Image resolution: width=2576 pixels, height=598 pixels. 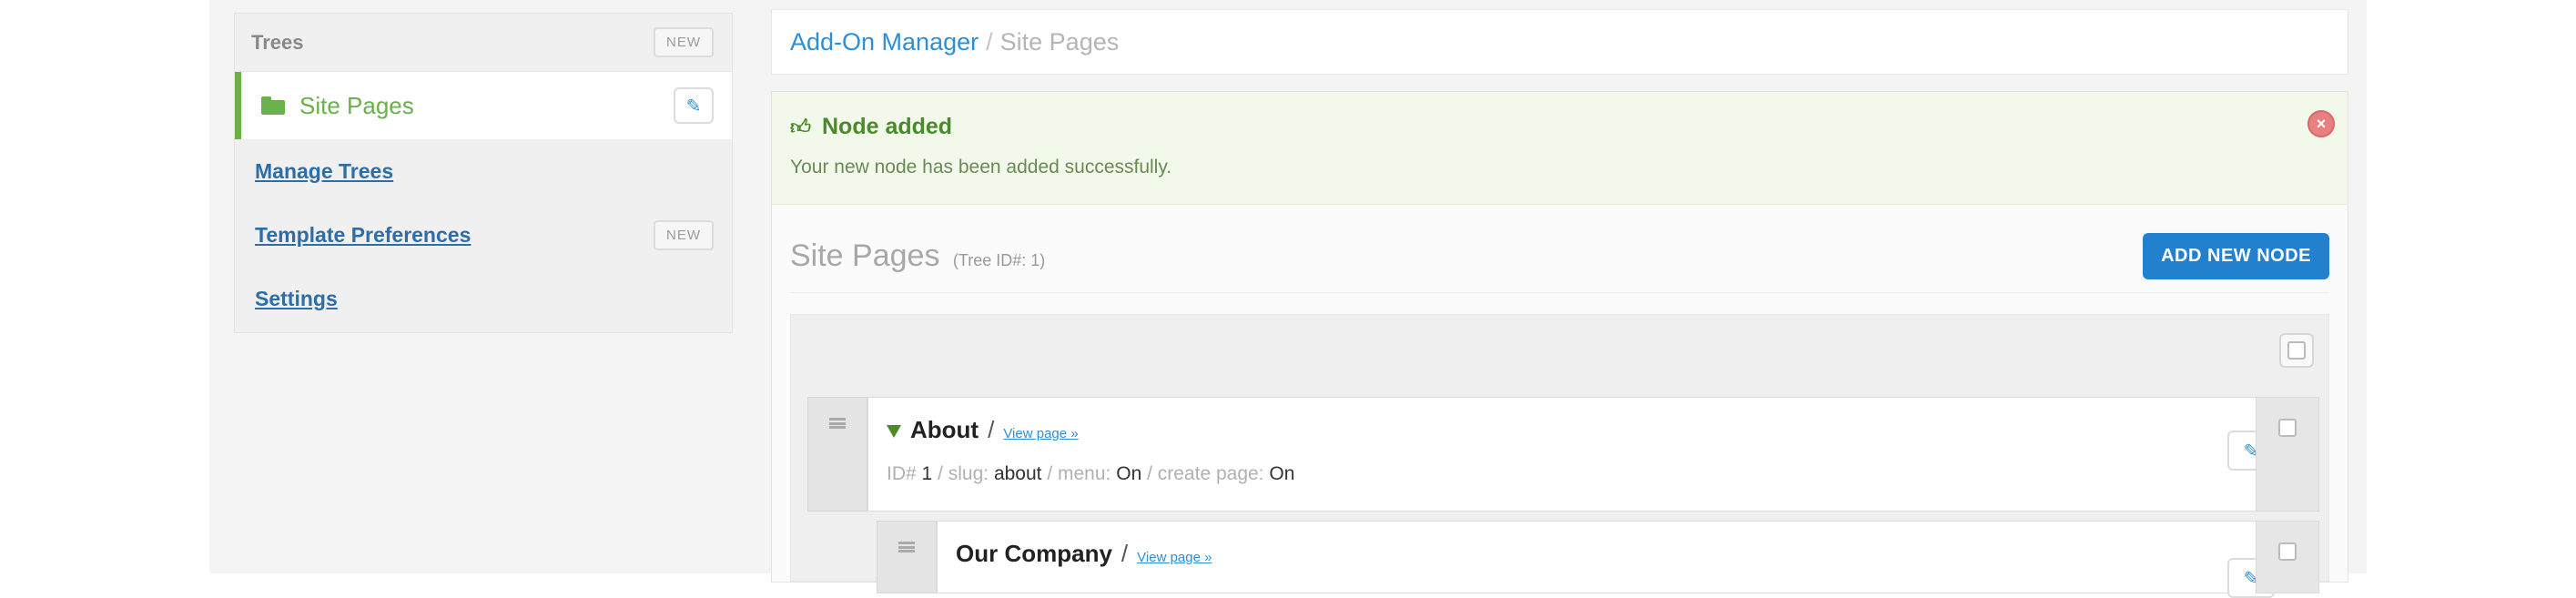 What do you see at coordinates (363, 236) in the screenshot?
I see `template-preferences-link: Template Preferences` at bounding box center [363, 236].